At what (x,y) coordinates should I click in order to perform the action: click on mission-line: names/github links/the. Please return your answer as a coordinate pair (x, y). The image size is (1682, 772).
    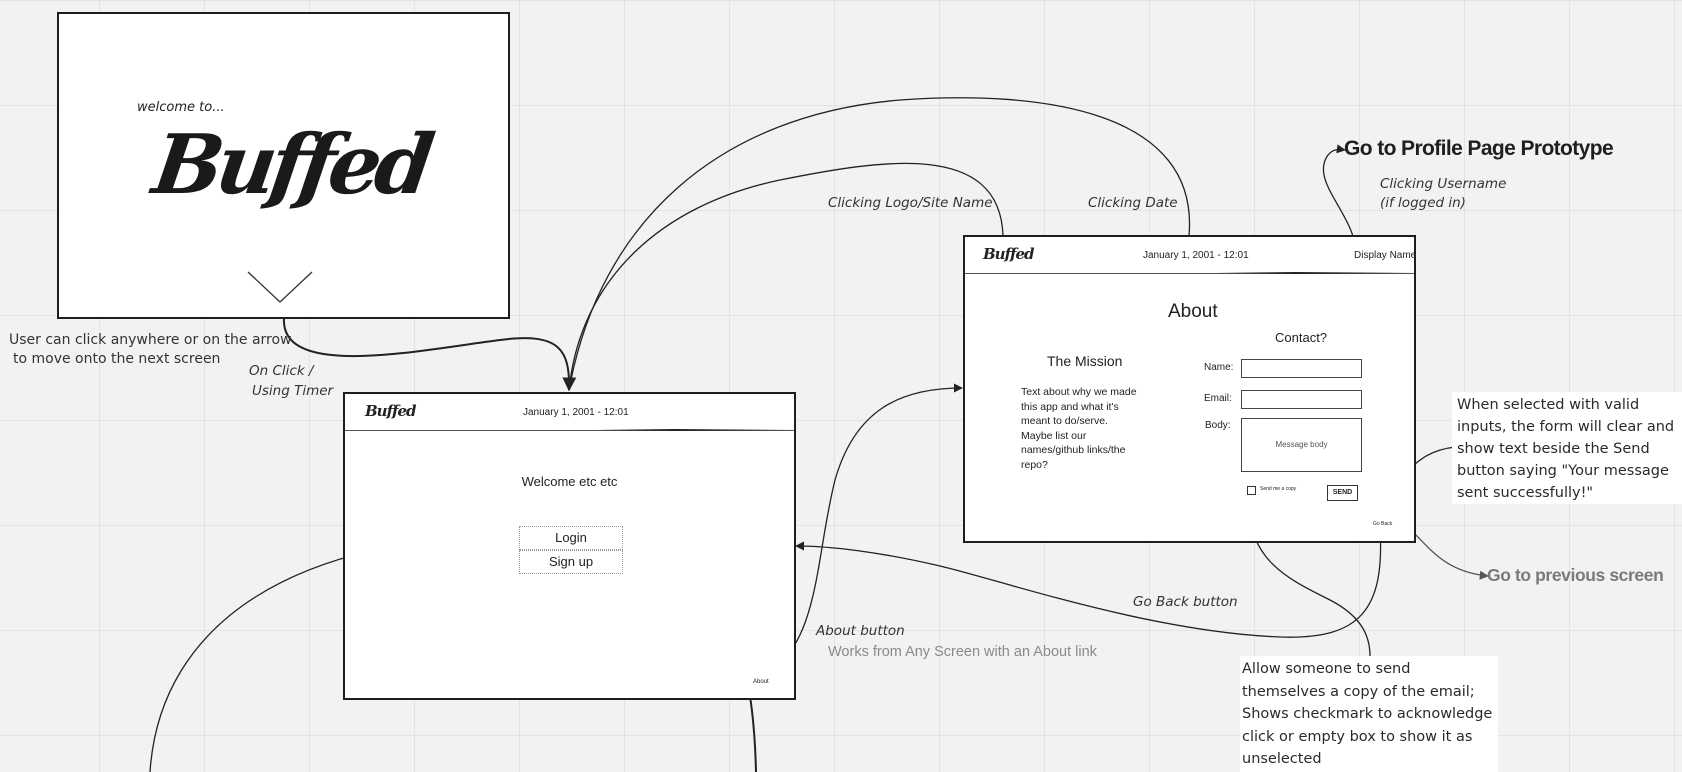
    Looking at the image, I should click on (1073, 450).